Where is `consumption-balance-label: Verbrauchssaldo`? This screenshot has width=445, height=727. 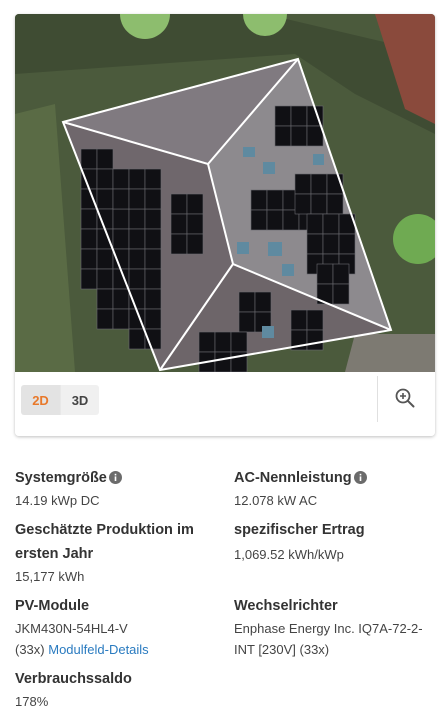
consumption-balance-label: Verbrauchssaldo is located at coordinates (73, 679).